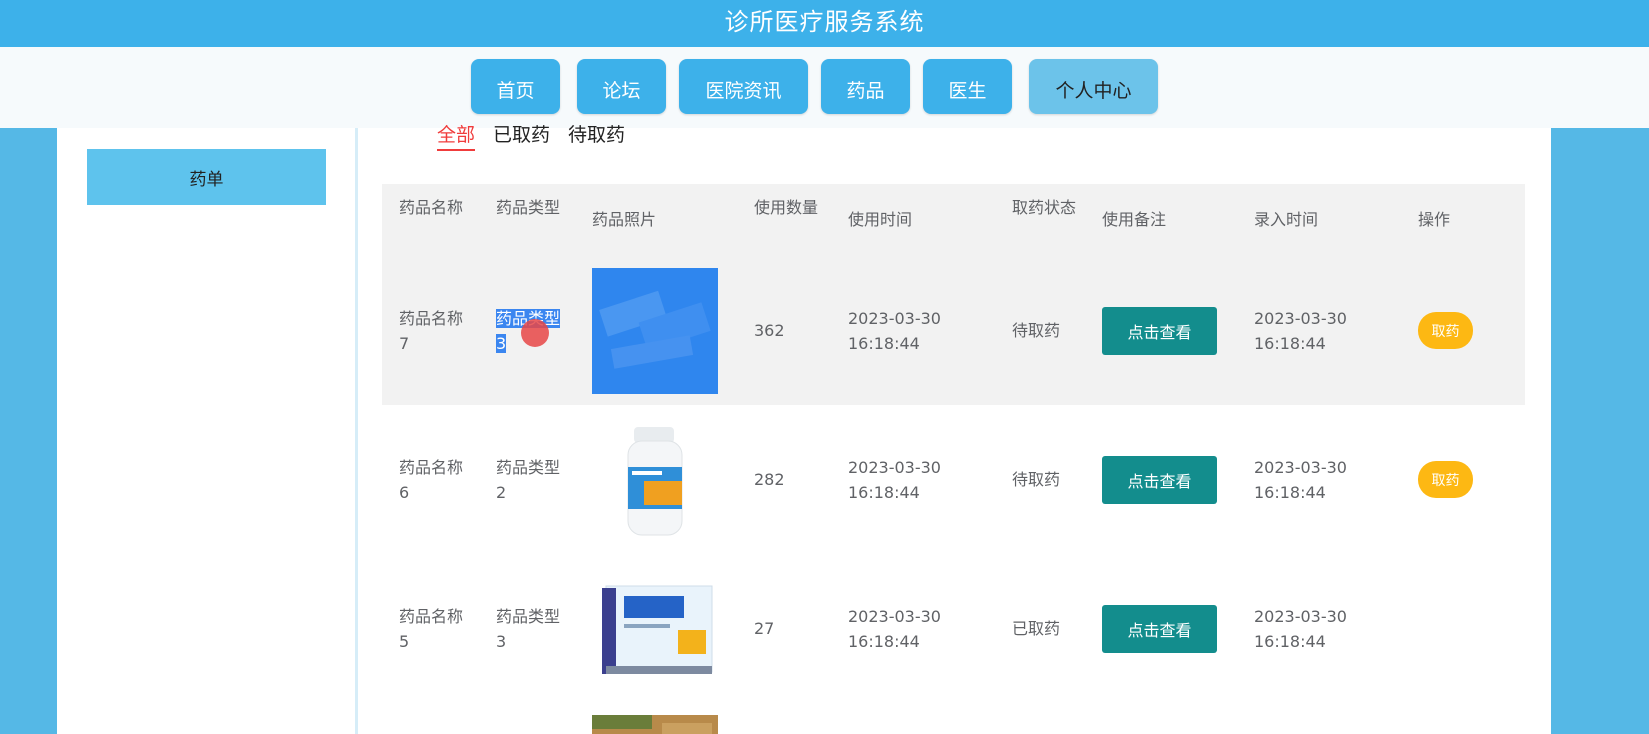 The image size is (1649, 734). Describe the element at coordinates (621, 86) in the screenshot. I see `nav-forum: 论坛` at that location.